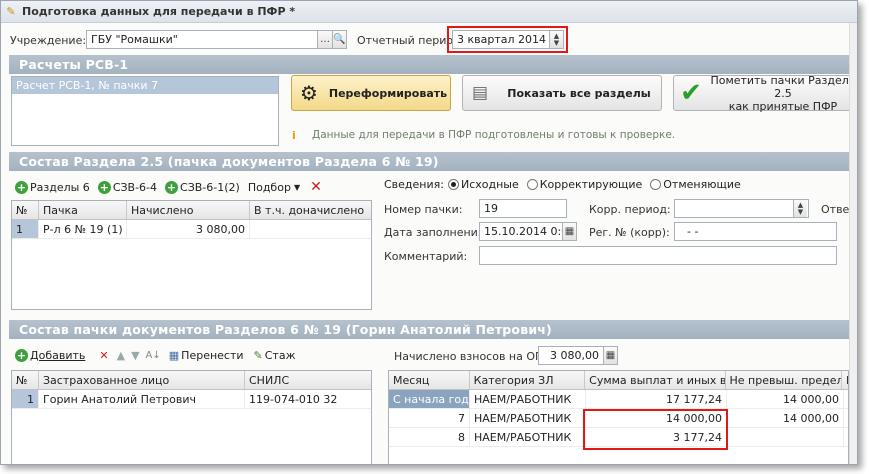  I want to click on reg-label: Рег. № (корр):, so click(629, 232).